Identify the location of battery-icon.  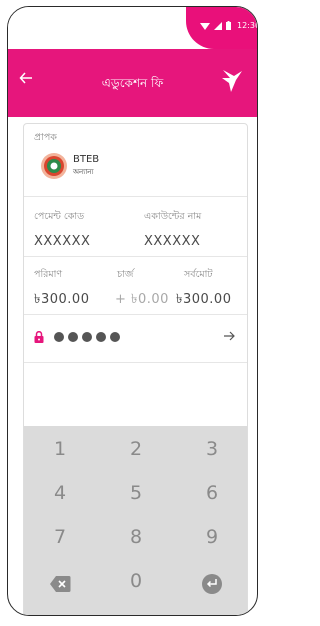
(228, 25).